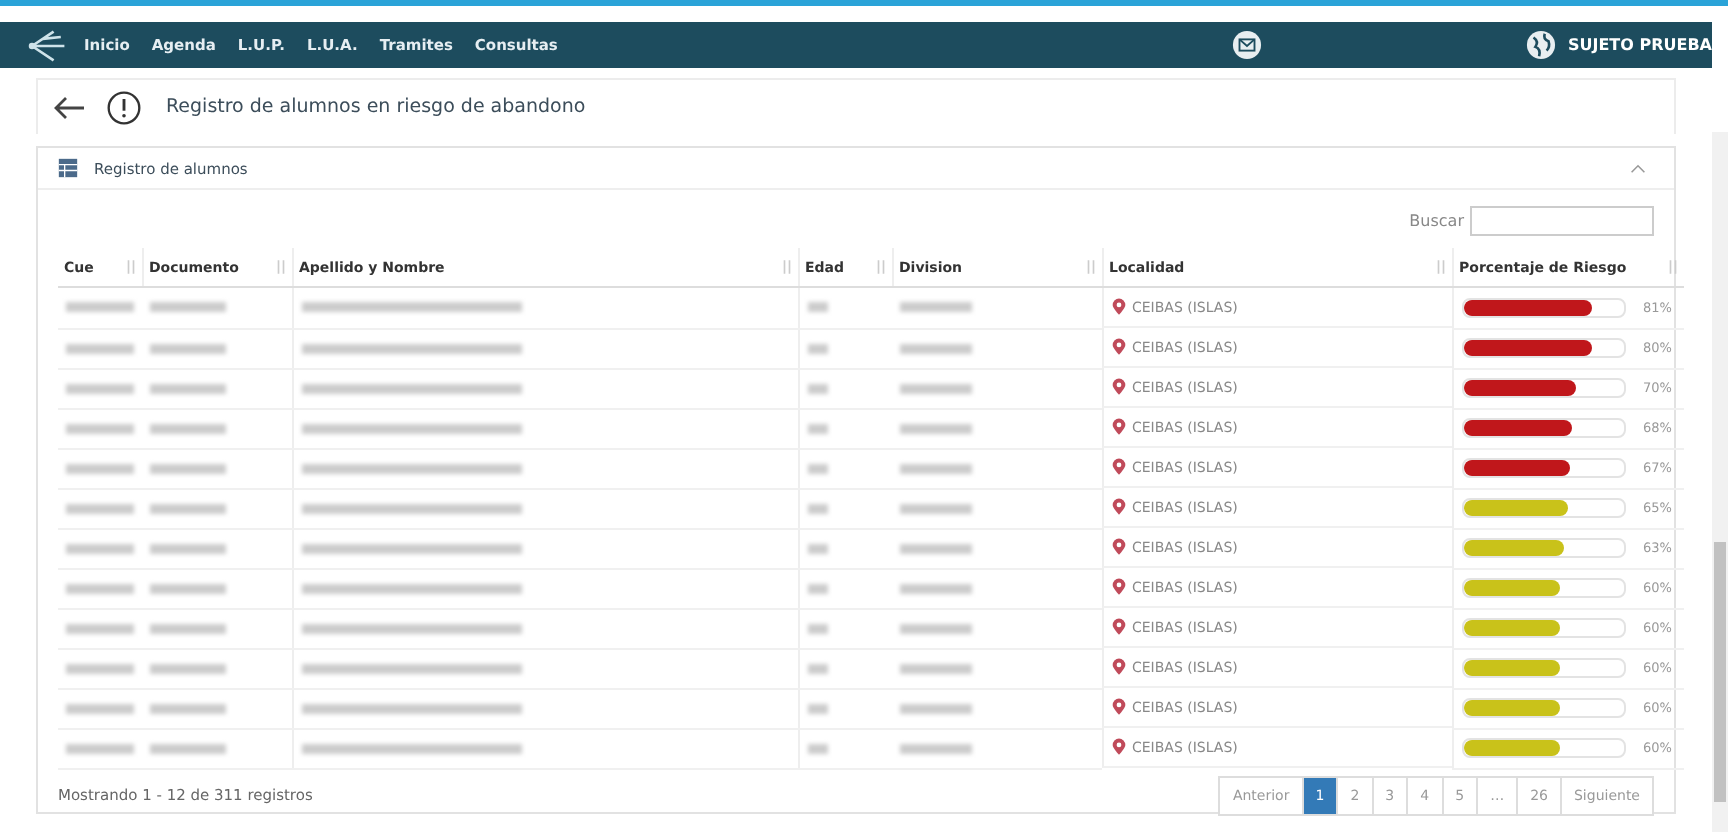  Describe the element at coordinates (1436, 221) in the screenshot. I see `search-label: Buscar` at that location.